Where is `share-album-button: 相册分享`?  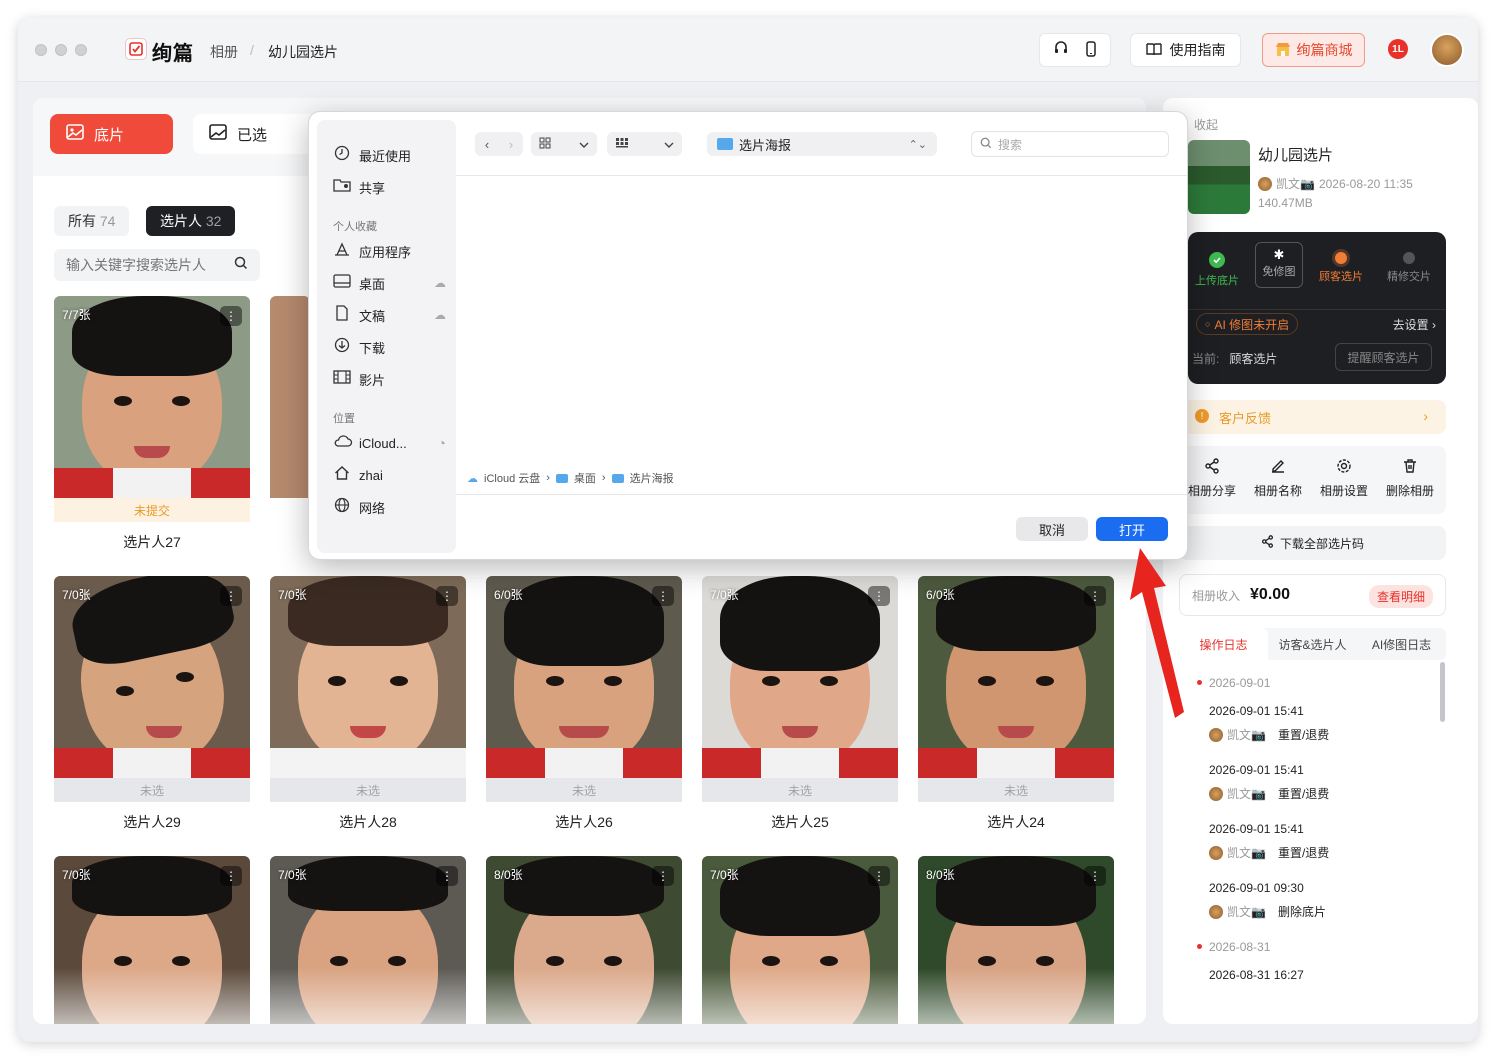 share-album-button: 相册分享 is located at coordinates (1212, 478).